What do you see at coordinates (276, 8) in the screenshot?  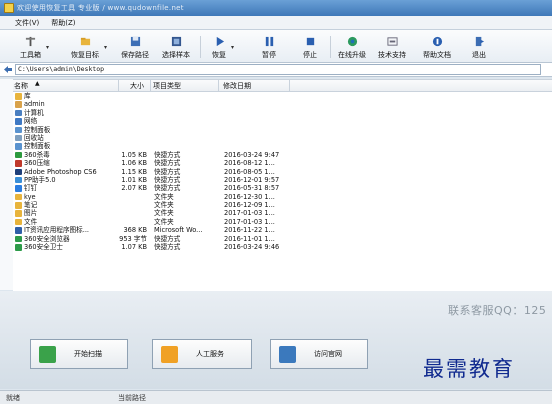 I see `title-bar: 欢迎使用恢复工具 专业版 / www.qudownfile.net` at bounding box center [276, 8].